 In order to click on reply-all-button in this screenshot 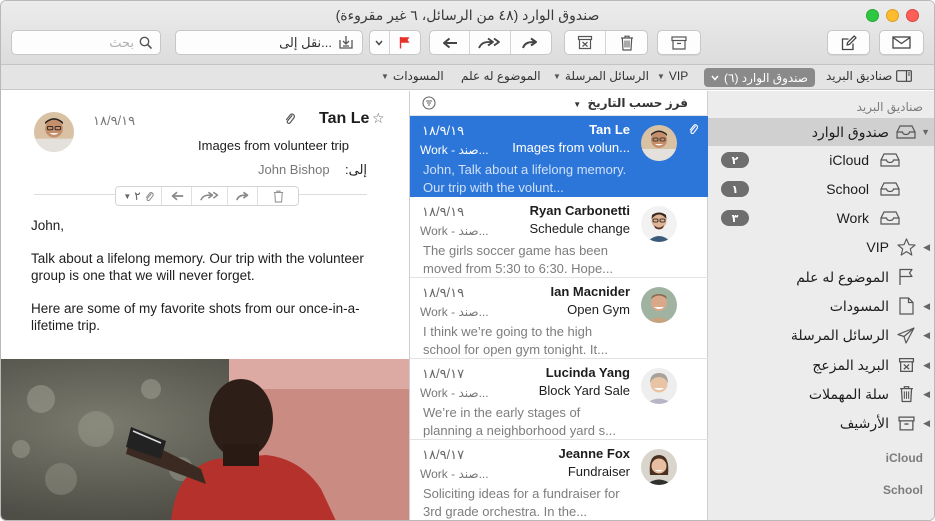, I will do `click(490, 42)`.